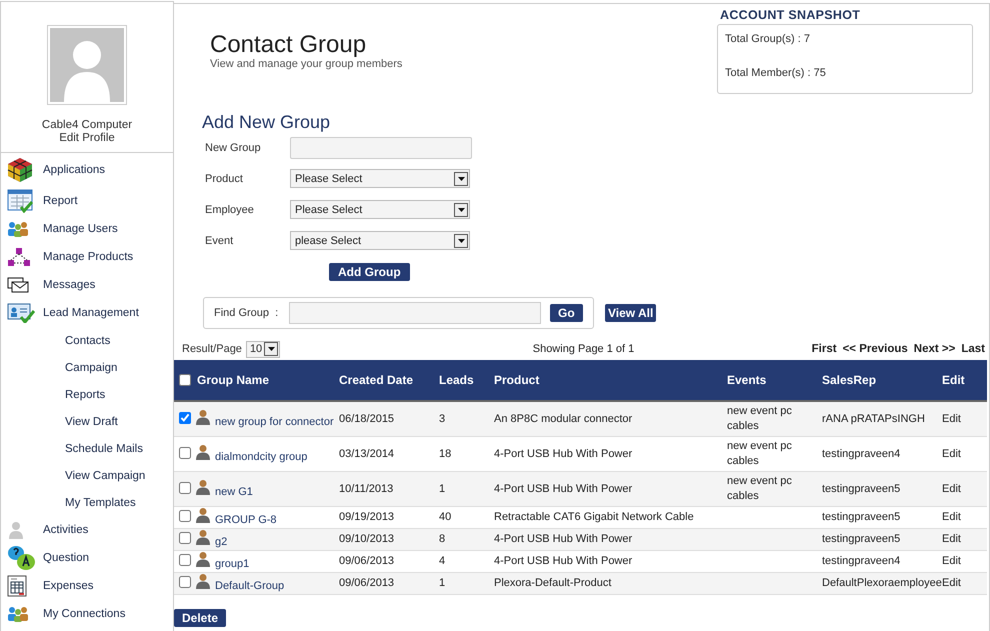 The width and height of the screenshot is (990, 631). What do you see at coordinates (380, 240) in the screenshot?
I see `dropdown: please Select` at bounding box center [380, 240].